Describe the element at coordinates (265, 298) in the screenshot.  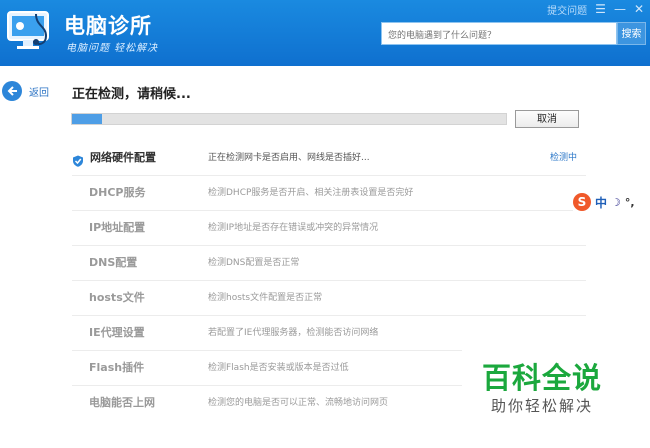
I see `check-desc: 检测hosts文件配置是否正常` at that location.